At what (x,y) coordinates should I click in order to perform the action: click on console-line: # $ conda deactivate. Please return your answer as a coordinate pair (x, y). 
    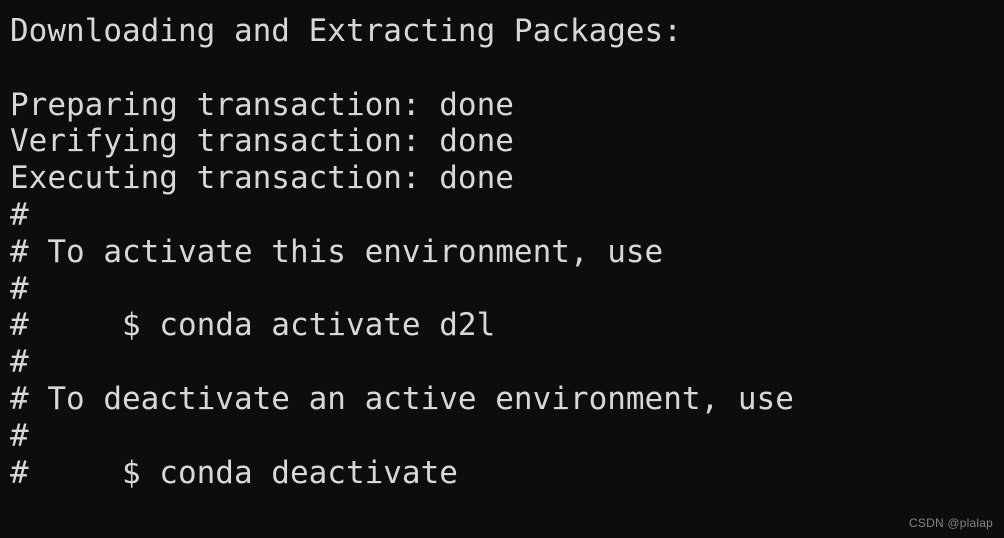
    Looking at the image, I should click on (234, 472).